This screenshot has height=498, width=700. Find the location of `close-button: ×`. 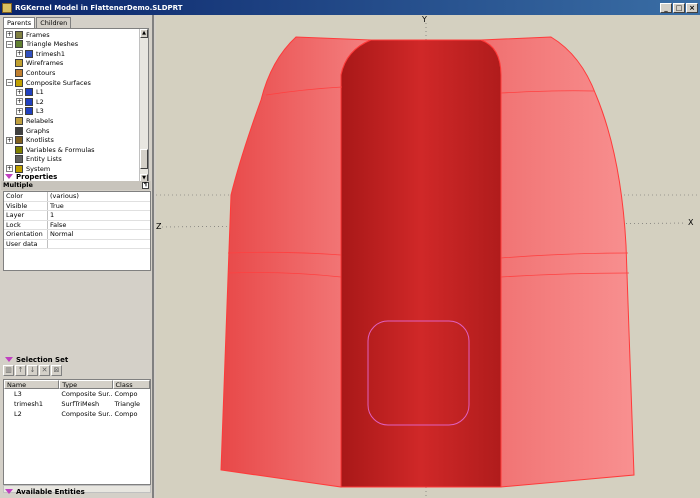

close-button: × is located at coordinates (692, 7).